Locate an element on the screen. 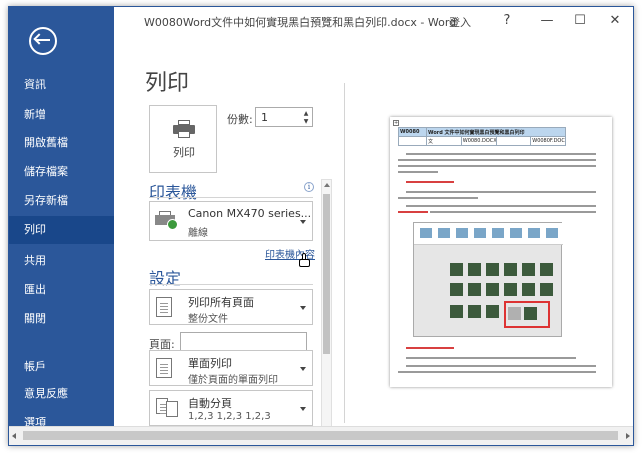 This screenshot has height=453, width=642. hand-cursor-icon is located at coordinates (304, 260).